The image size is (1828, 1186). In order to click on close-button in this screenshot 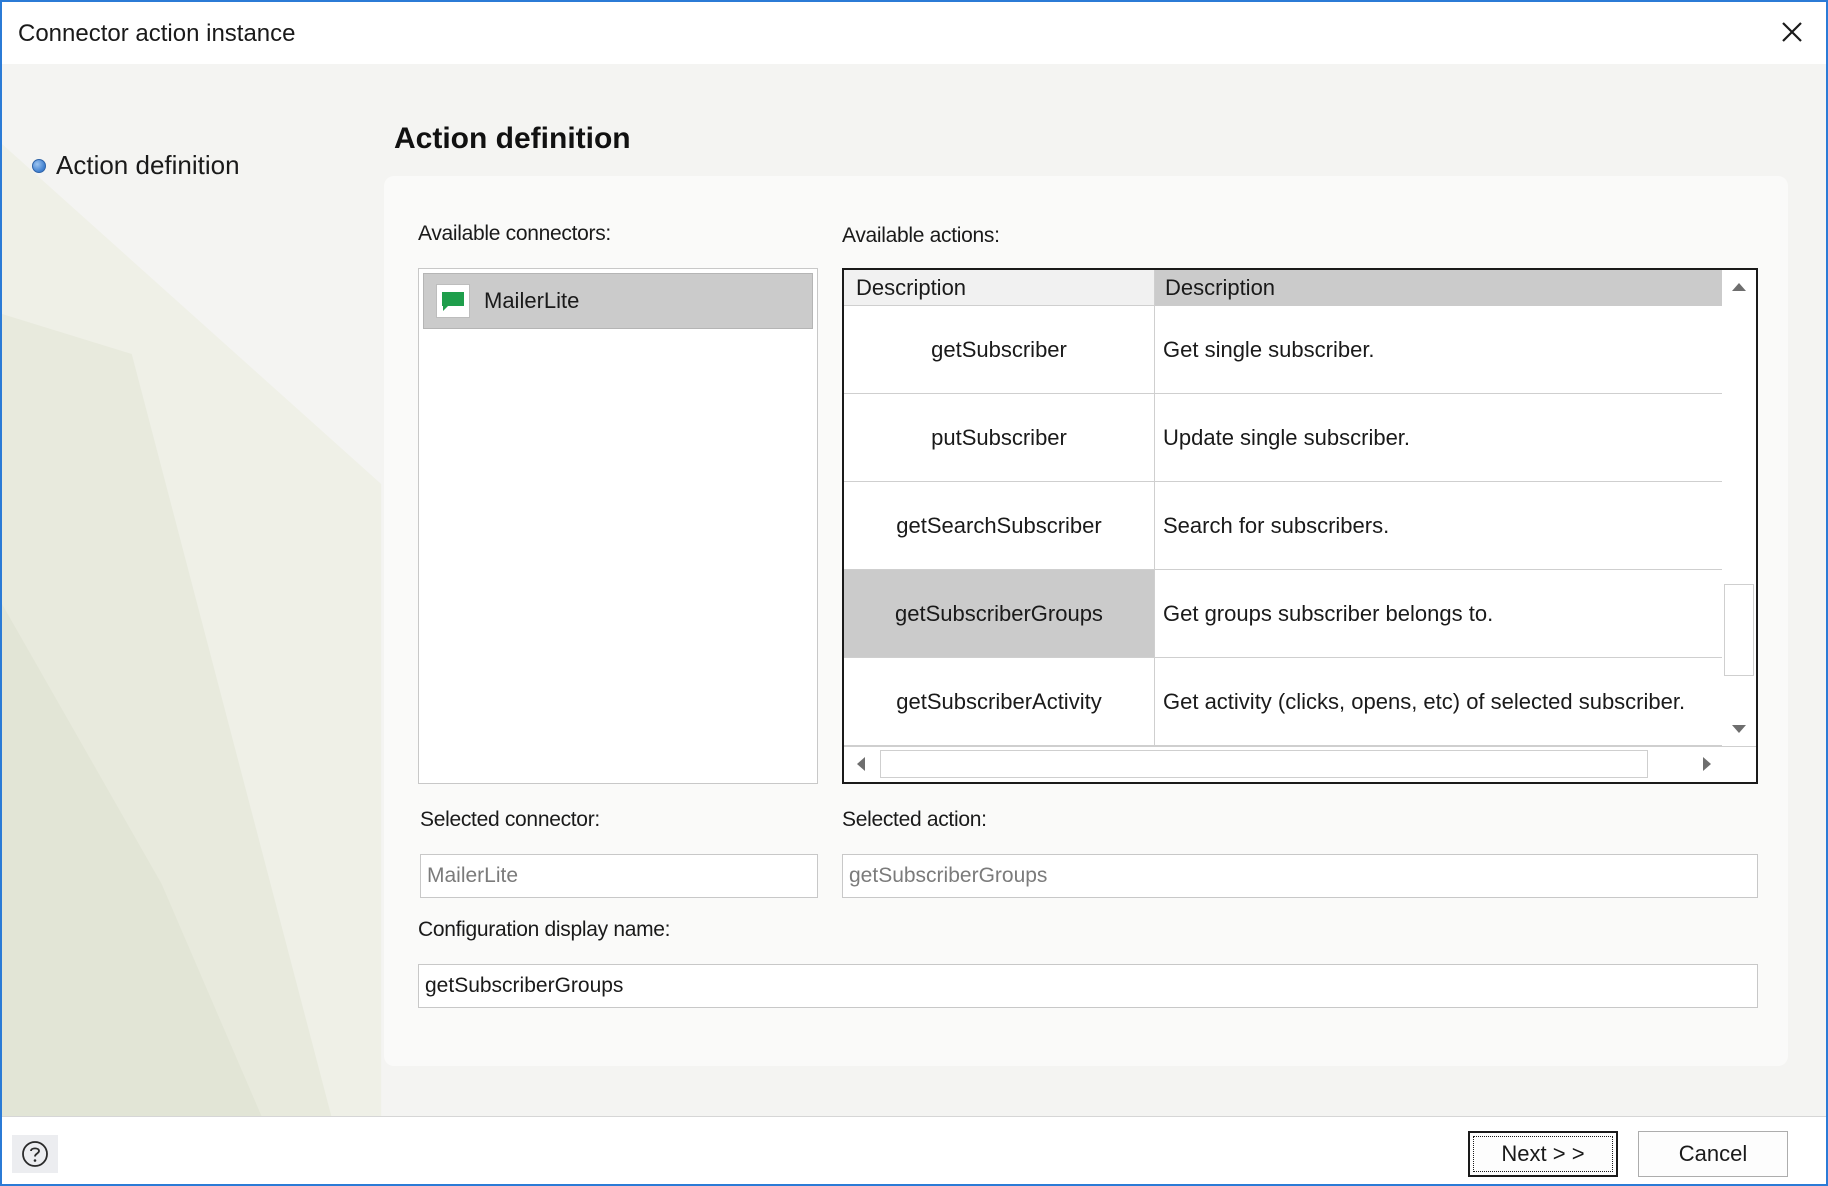, I will do `click(1792, 33)`.